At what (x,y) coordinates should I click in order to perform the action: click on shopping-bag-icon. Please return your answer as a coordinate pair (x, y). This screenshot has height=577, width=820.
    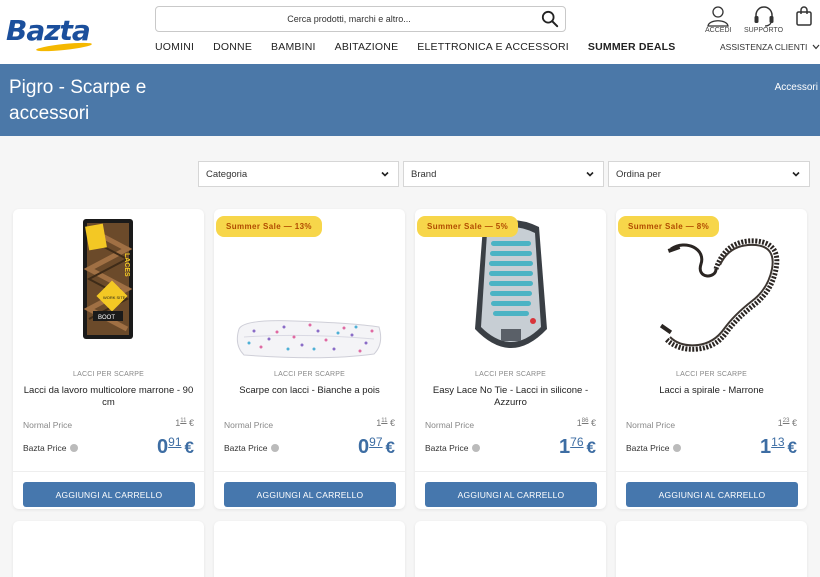
    Looking at the image, I should click on (804, 16).